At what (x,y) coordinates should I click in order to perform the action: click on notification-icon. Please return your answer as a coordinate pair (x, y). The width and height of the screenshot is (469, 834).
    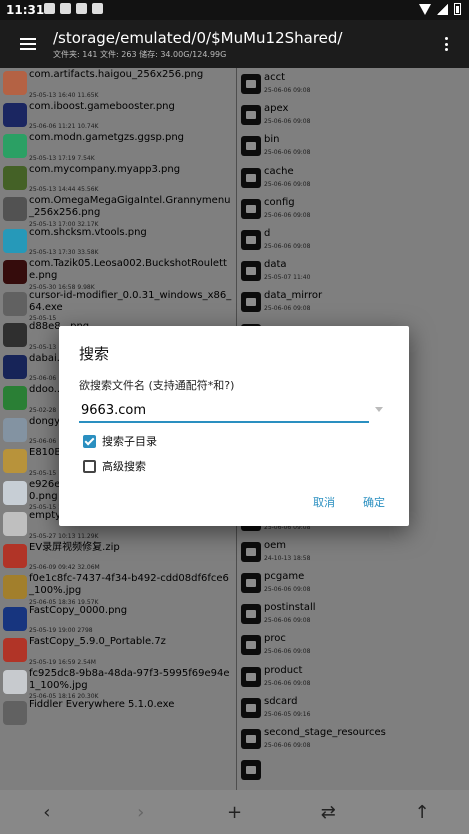
    Looking at the image, I should click on (49, 8).